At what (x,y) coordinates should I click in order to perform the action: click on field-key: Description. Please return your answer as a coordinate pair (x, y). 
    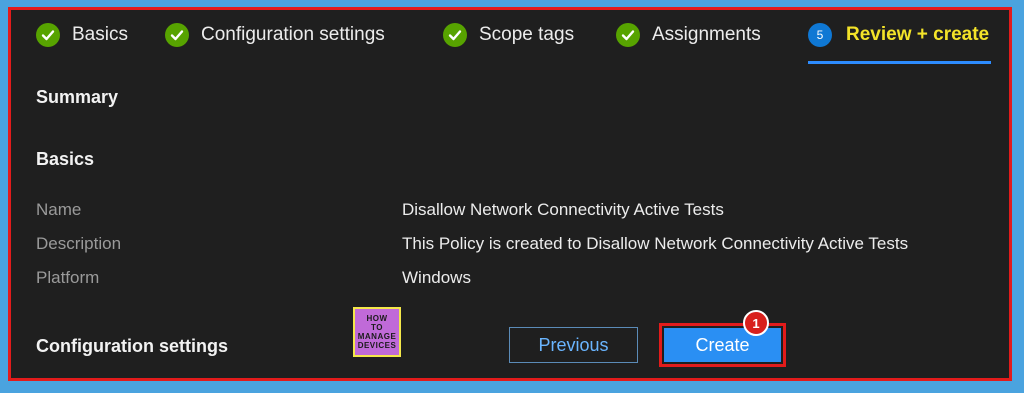
    Looking at the image, I should click on (79, 243).